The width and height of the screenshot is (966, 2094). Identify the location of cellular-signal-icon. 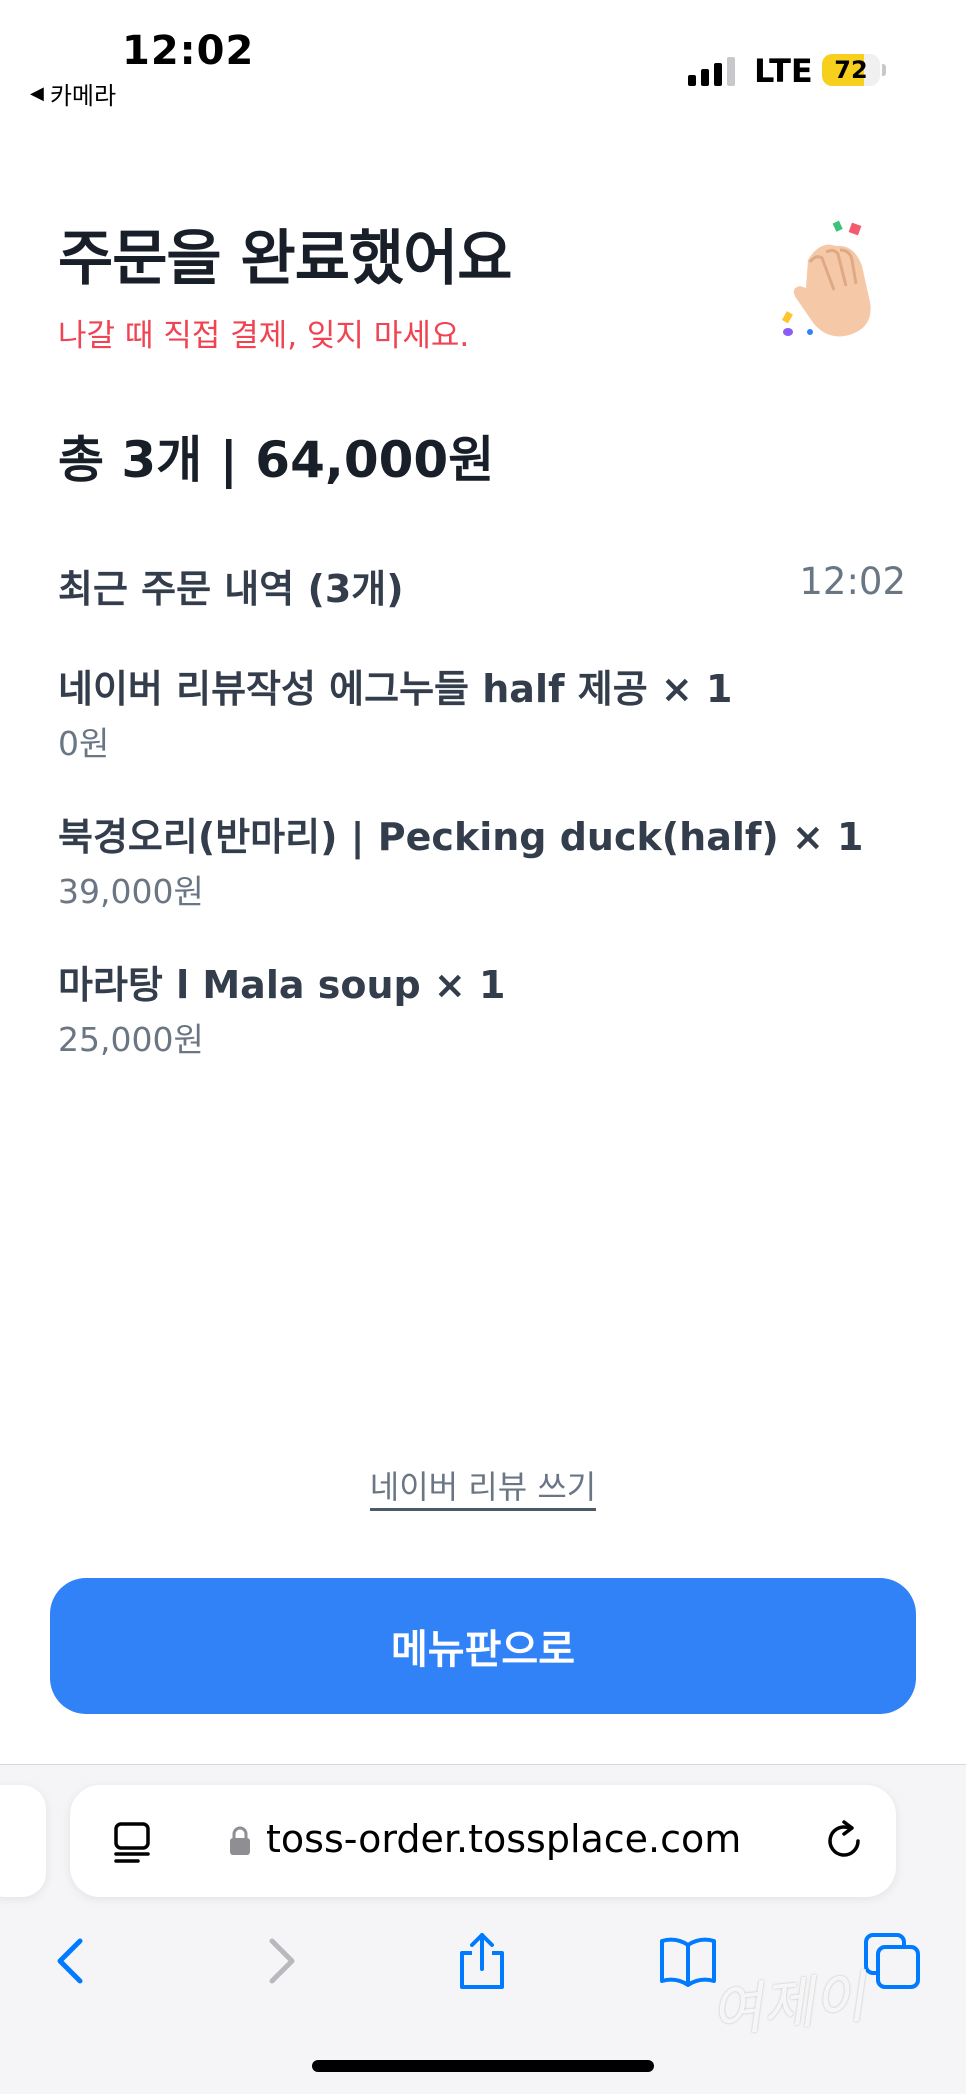
(711, 71).